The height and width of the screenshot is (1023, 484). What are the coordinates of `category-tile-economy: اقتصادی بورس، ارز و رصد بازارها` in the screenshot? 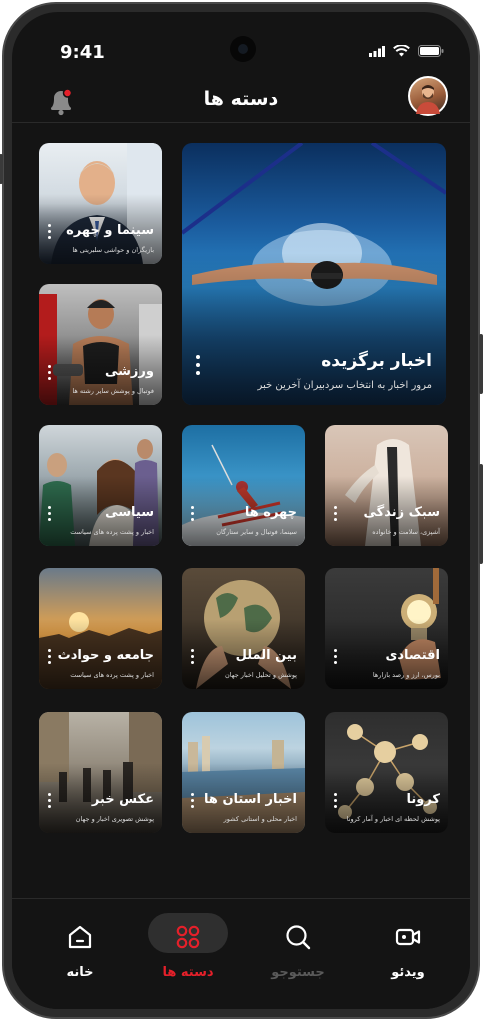 It's located at (386, 628).